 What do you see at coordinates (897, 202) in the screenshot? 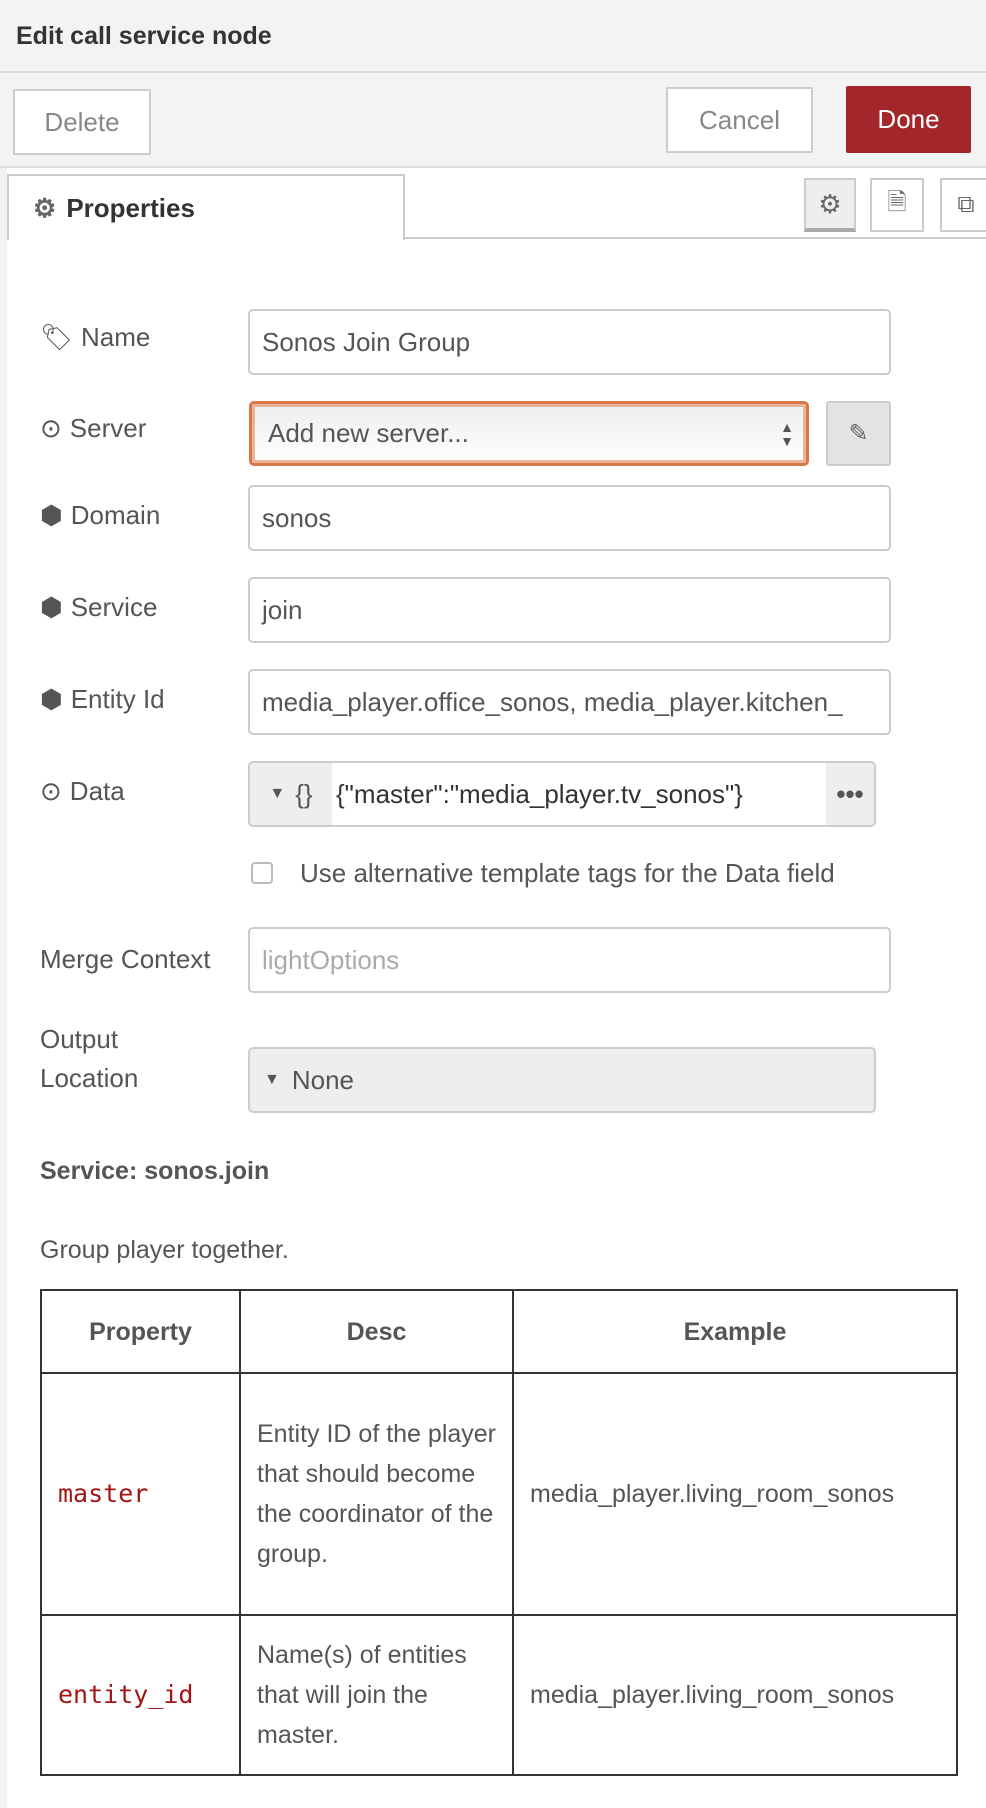
I see `document-icon: 🗎` at bounding box center [897, 202].